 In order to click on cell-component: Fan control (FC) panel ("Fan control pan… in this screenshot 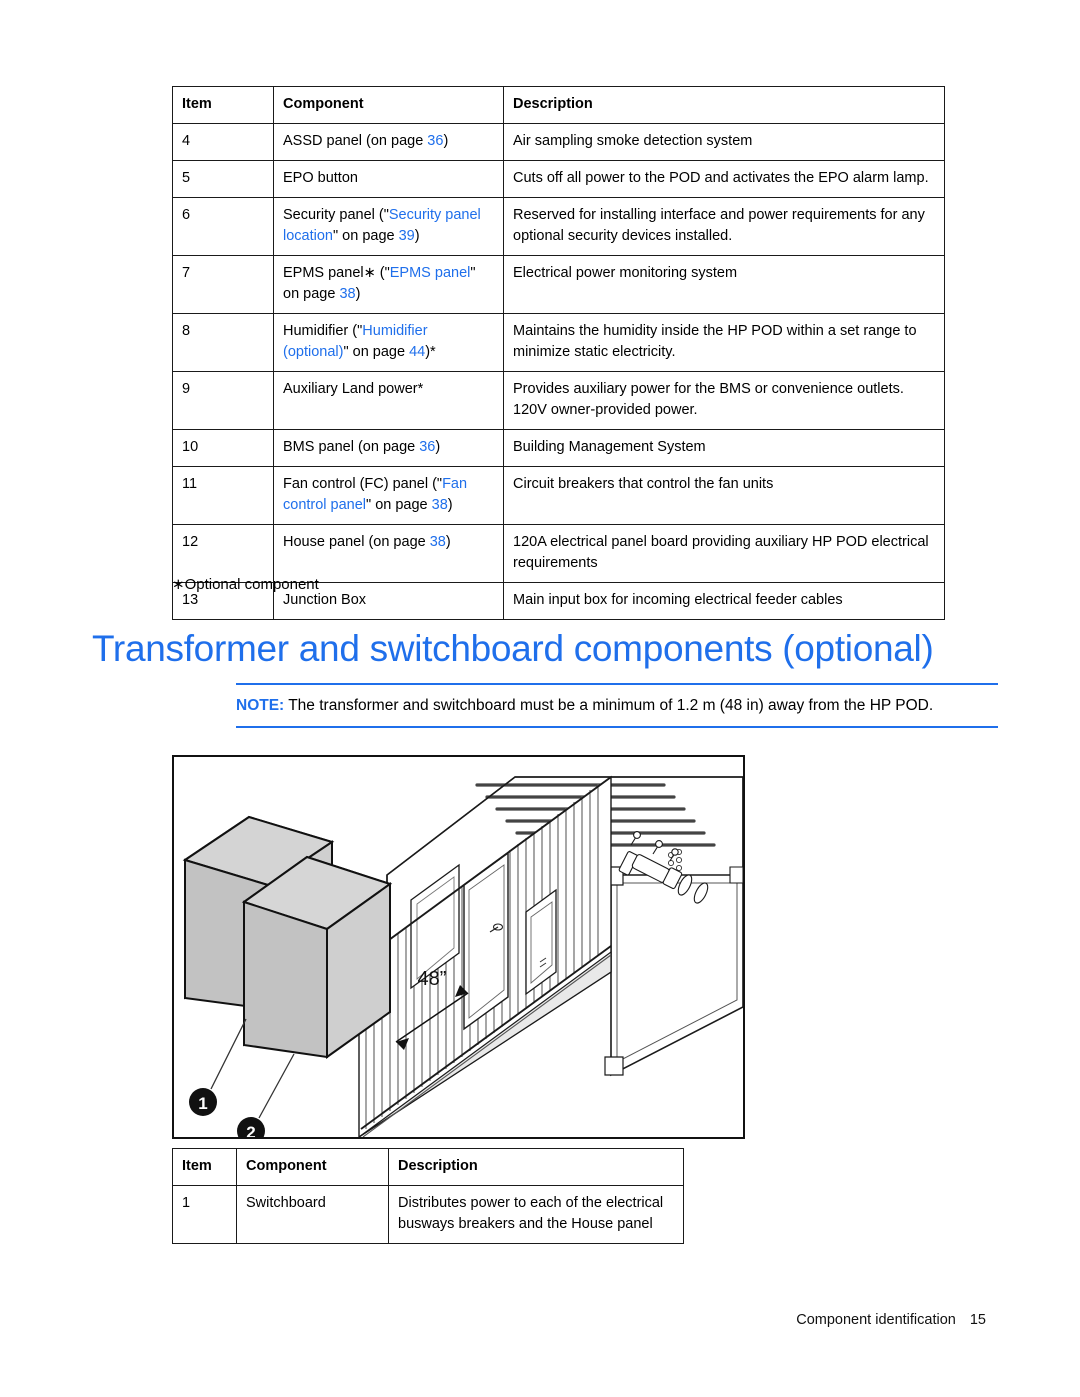, I will do `click(388, 496)`.